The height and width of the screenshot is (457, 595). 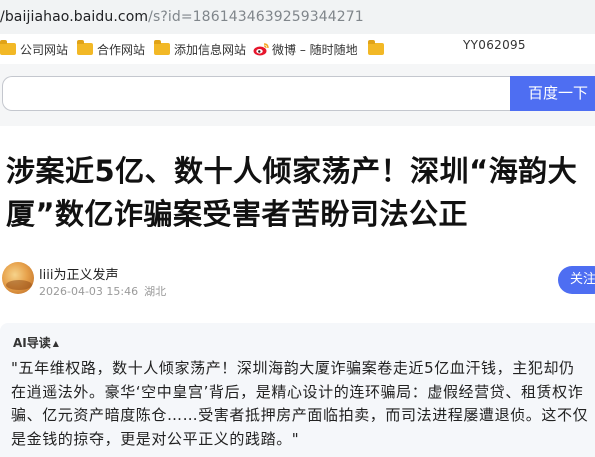 I want to click on user-id: YY062095, so click(x=494, y=45).